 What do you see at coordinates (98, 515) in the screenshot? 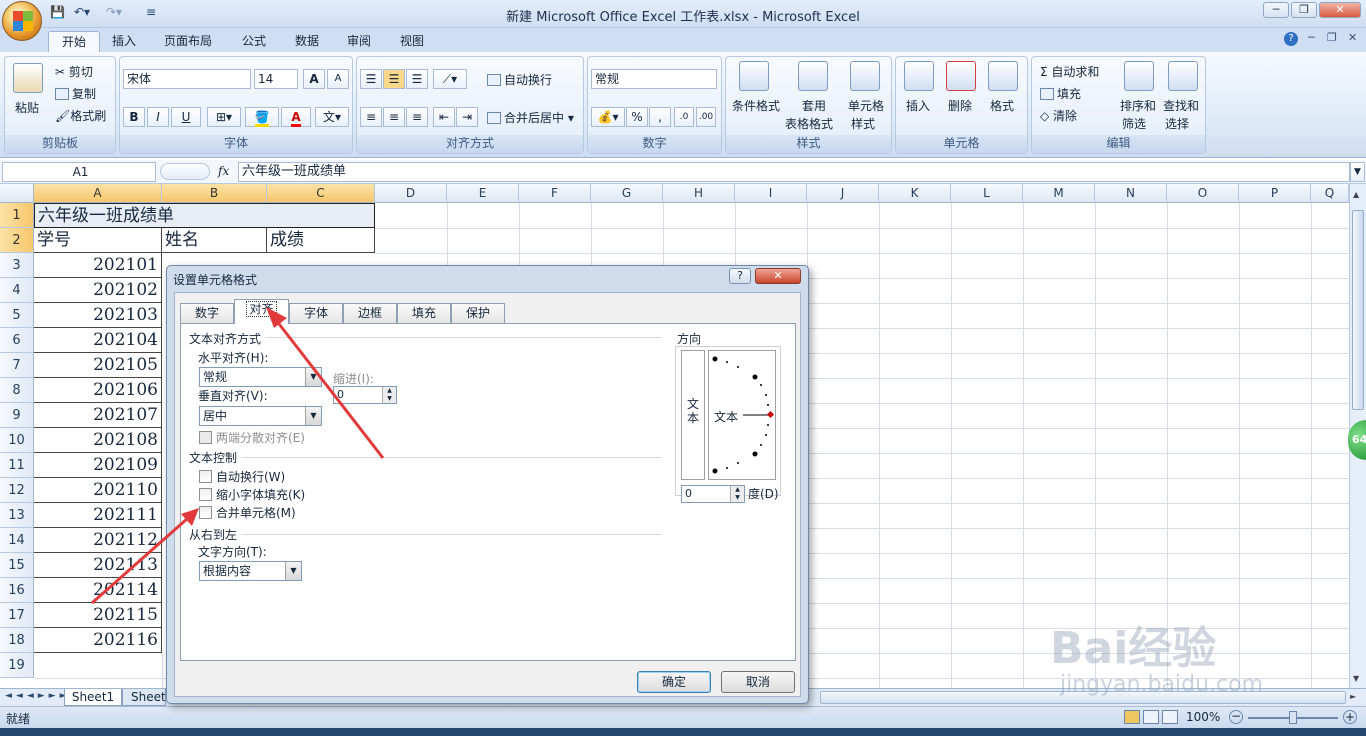
I see `cell-a13: 202111` at bounding box center [98, 515].